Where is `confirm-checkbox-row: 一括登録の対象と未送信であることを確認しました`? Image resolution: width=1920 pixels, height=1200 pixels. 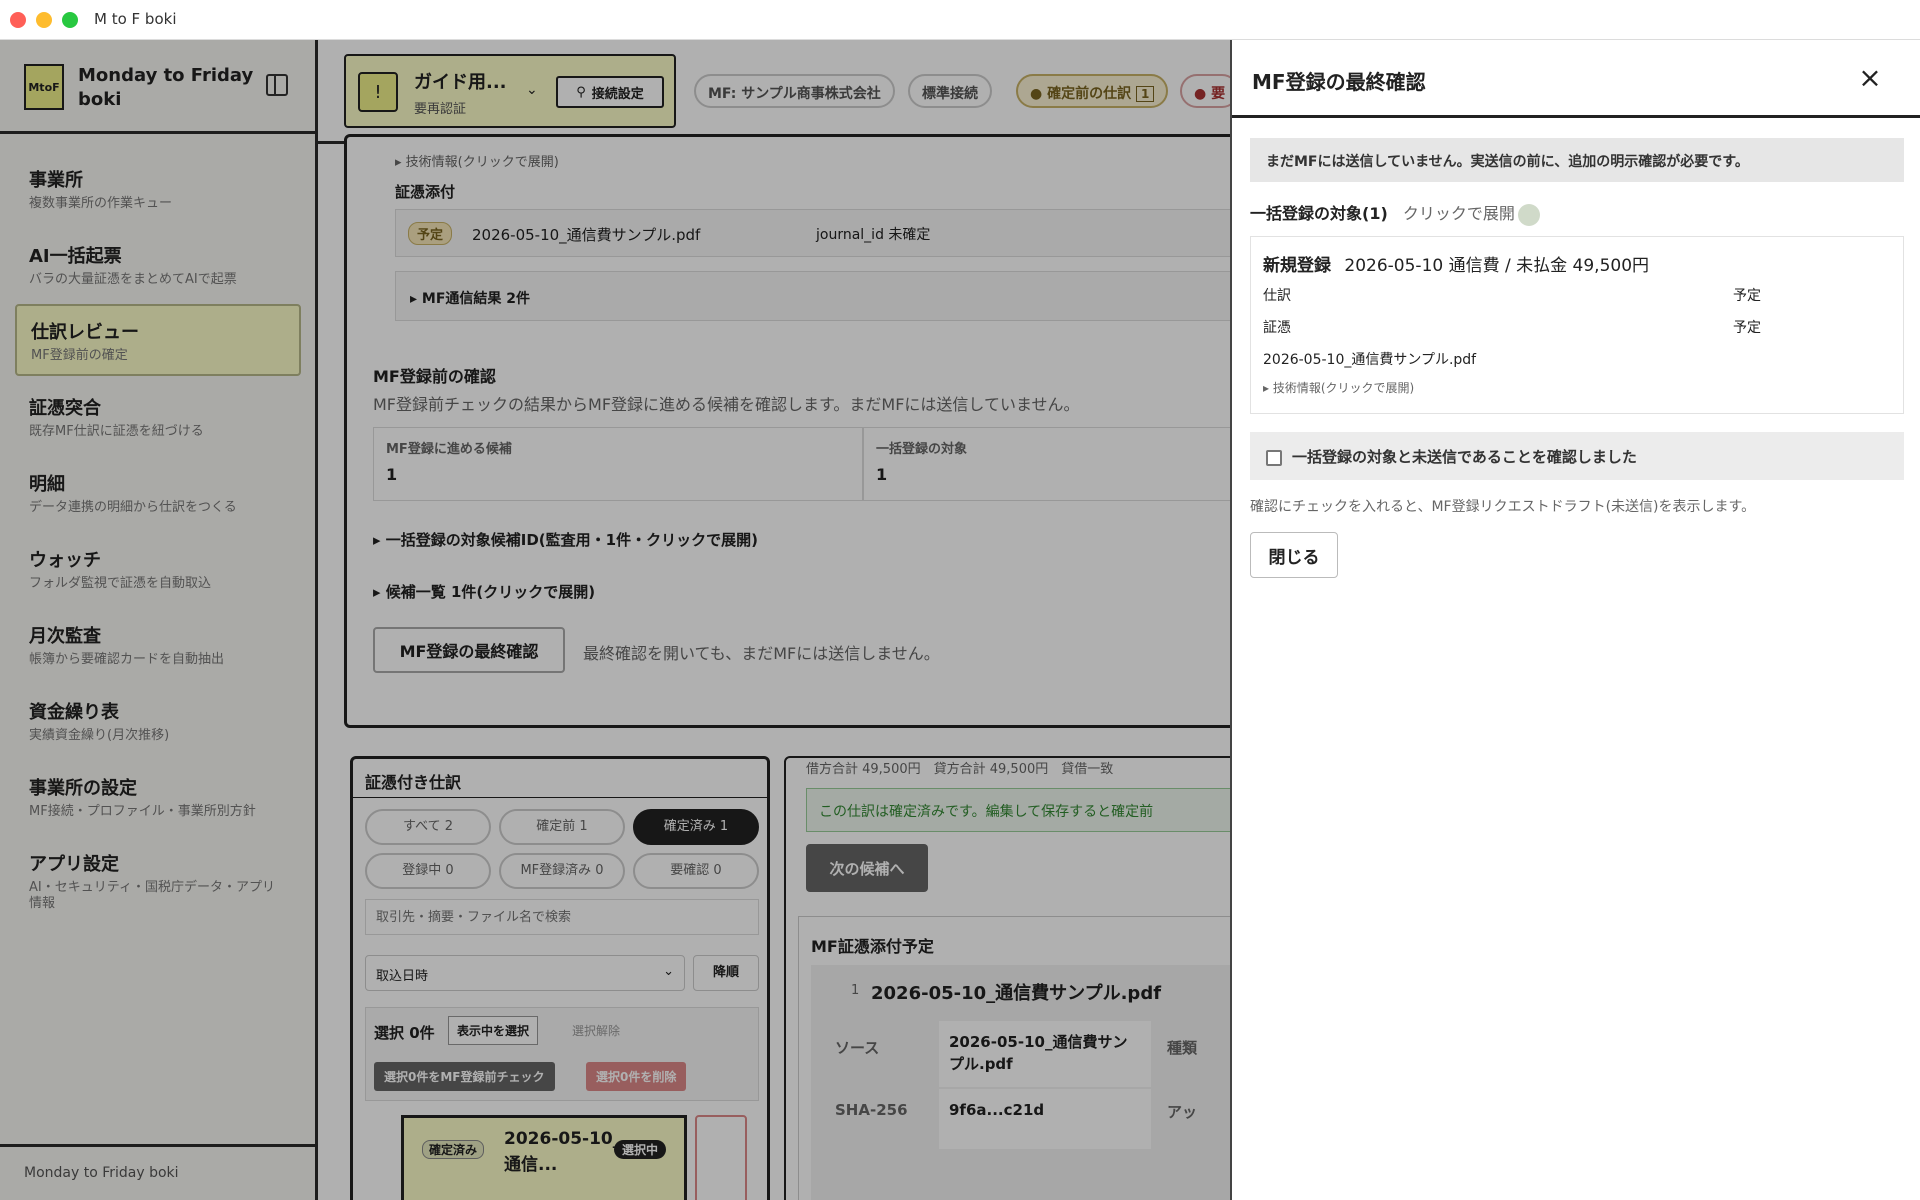 confirm-checkbox-row: 一括登録の対象と未送信であることを確認しました is located at coordinates (1577, 456).